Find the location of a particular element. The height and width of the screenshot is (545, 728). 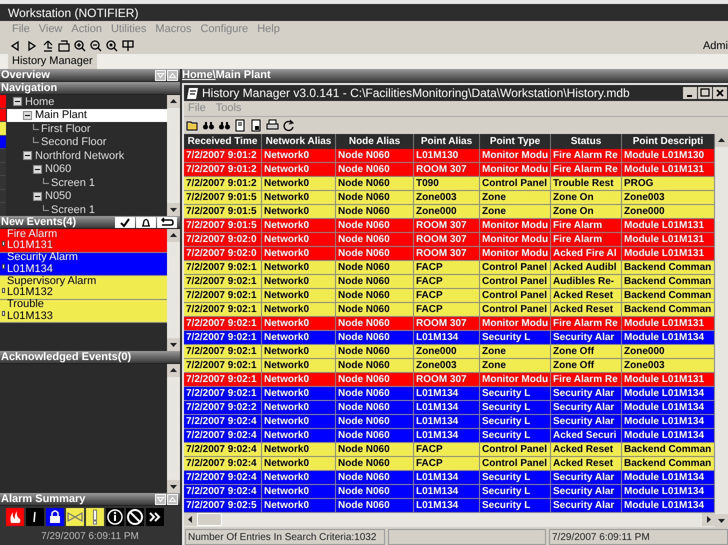

table-row: 7/2/2007 9:01:2 Network0 Node N060 L01M130 Monitor Modu Fire Alarm Re Module L01M130 is located at coordinates (449, 156).